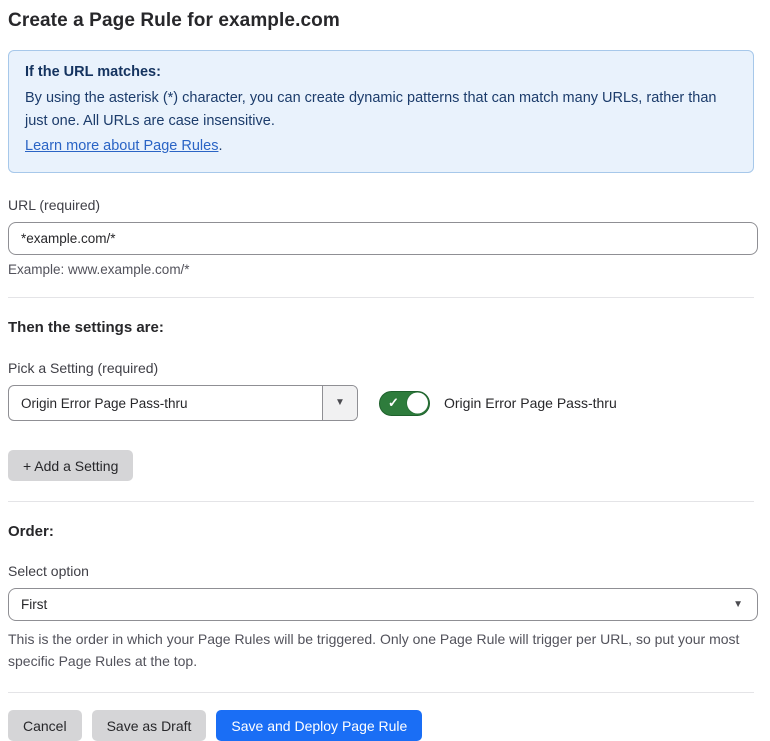 The image size is (770, 741). What do you see at coordinates (104, 403) in the screenshot?
I see `setting-dropdown-value: Origin Error Page Pass-thru` at bounding box center [104, 403].